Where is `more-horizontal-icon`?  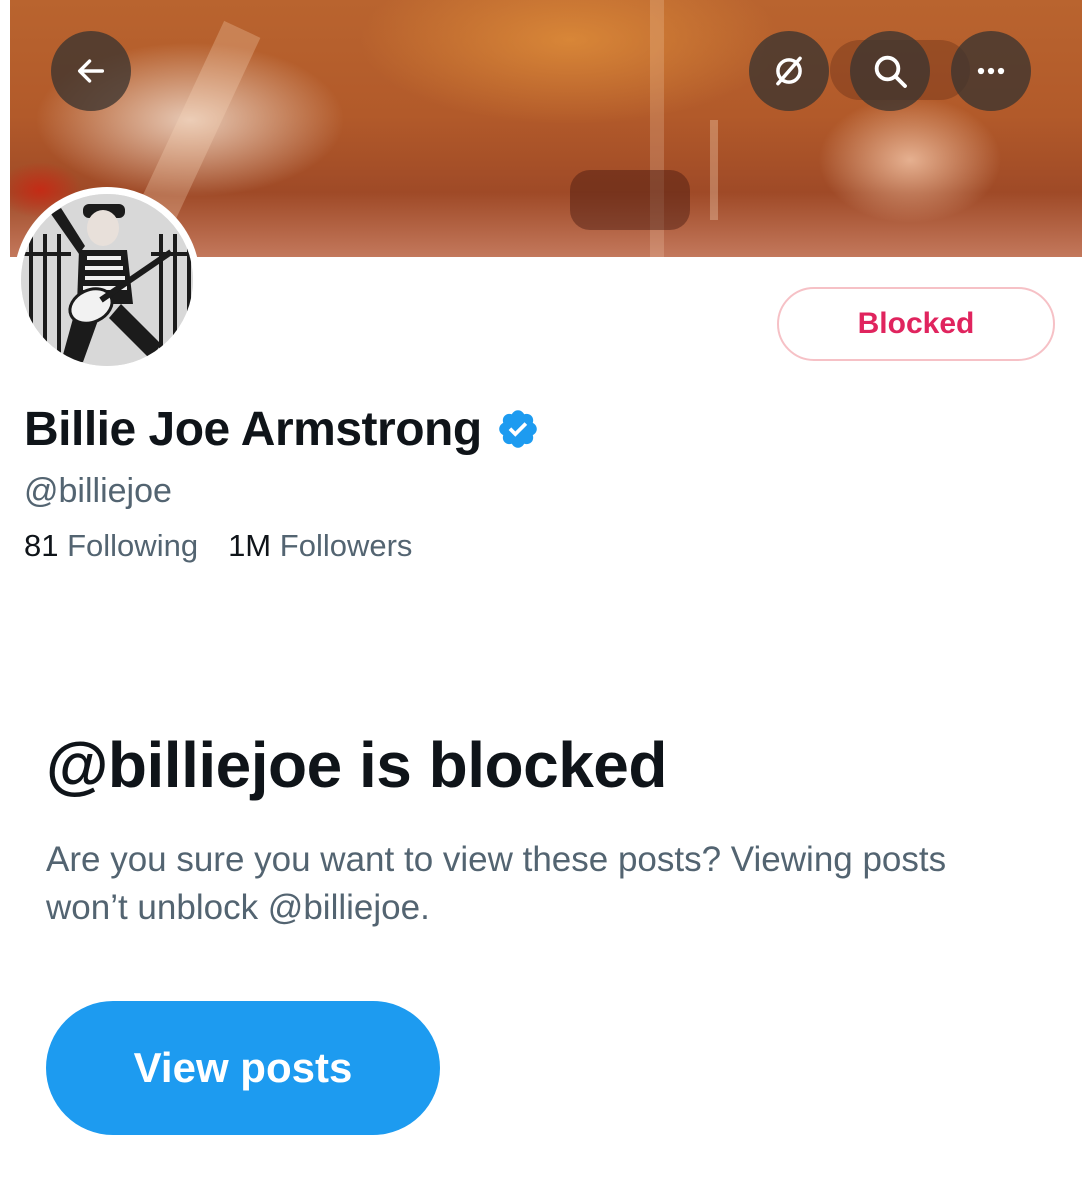
more-horizontal-icon is located at coordinates (991, 71).